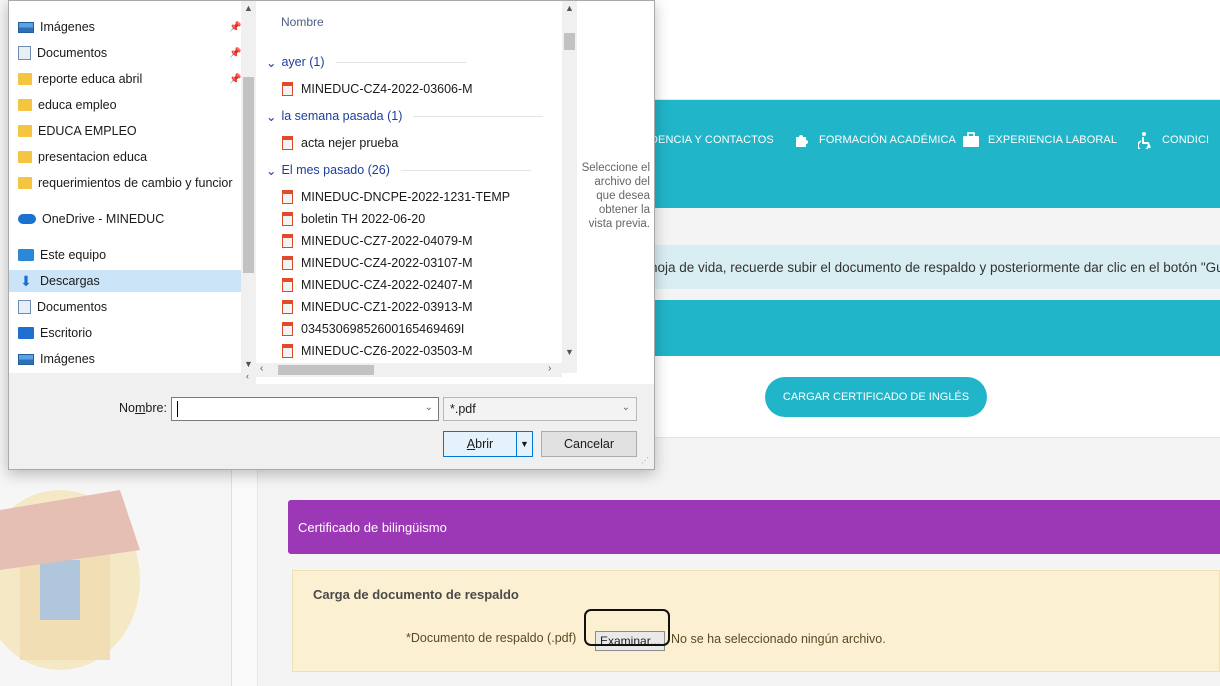 The height and width of the screenshot is (686, 1220). I want to click on nav-pane-item-label: Escritorio, so click(66, 333).